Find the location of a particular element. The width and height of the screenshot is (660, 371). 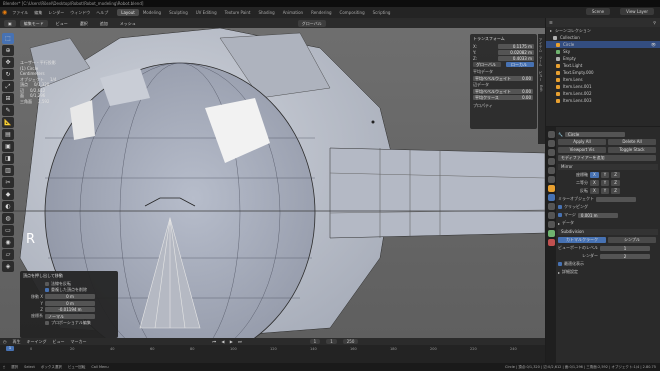

apply-all-button: Apply All is located at coordinates (582, 142).